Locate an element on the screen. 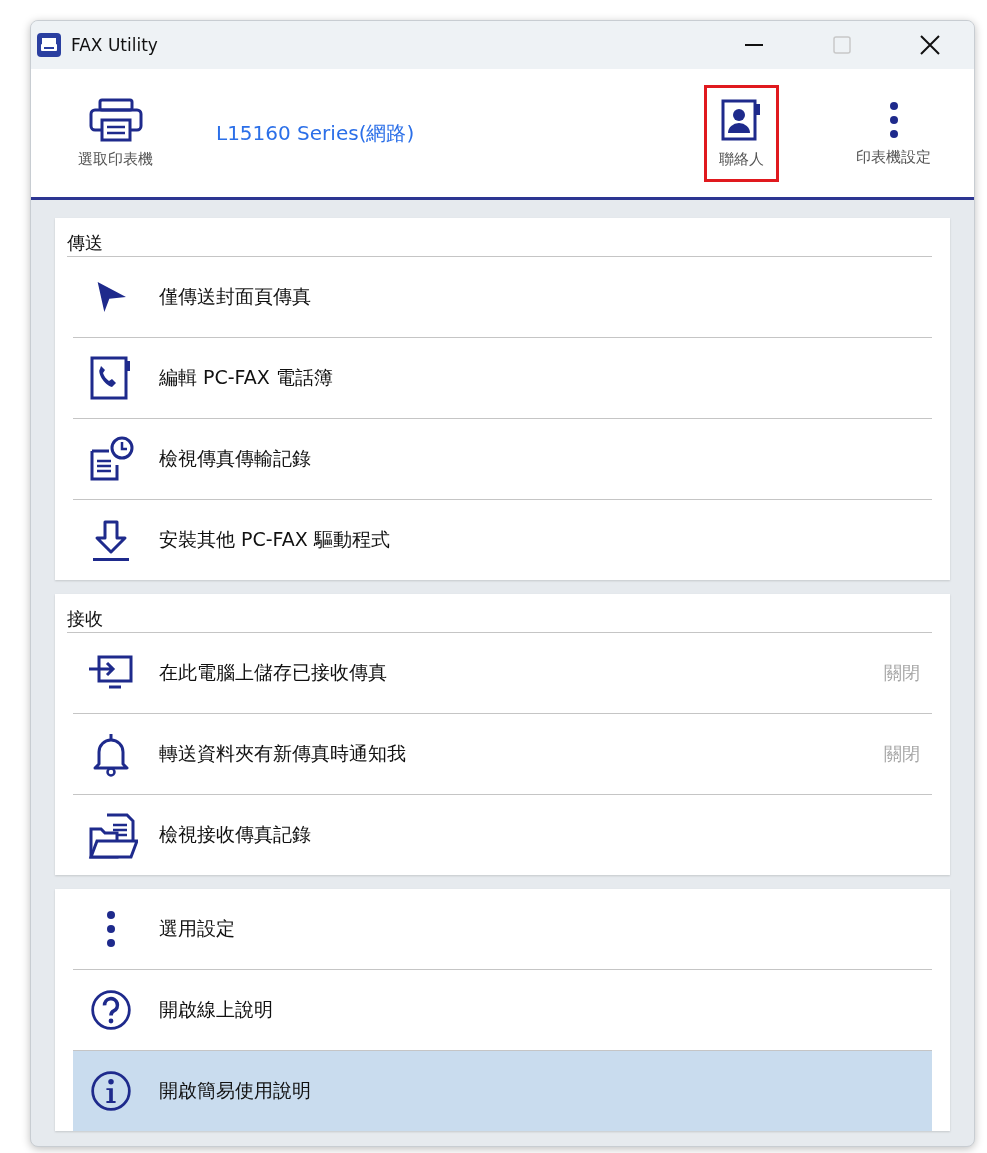 The image size is (987, 1153). section-title: 傳送 is located at coordinates (499, 237).